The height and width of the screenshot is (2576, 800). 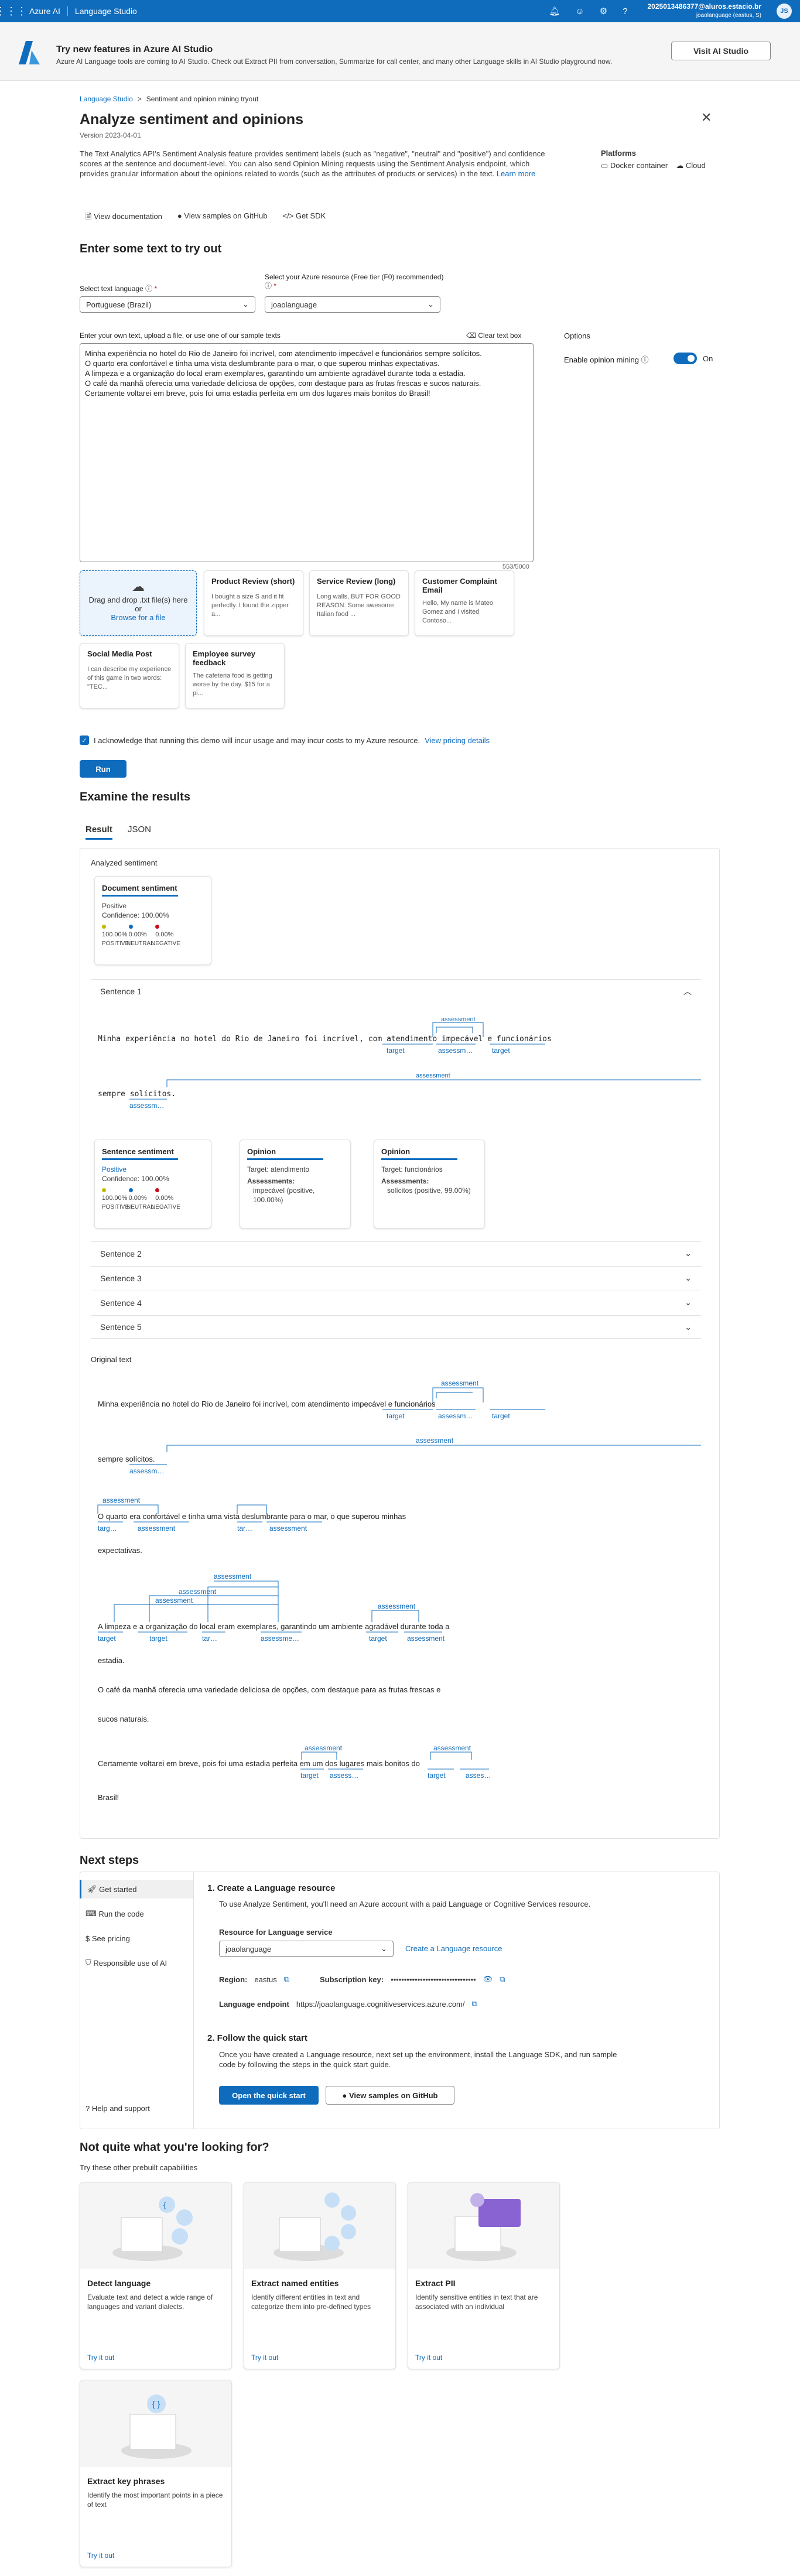 What do you see at coordinates (269, 2095) in the screenshot?
I see `open-quickstart-button: Open the quick start` at bounding box center [269, 2095].